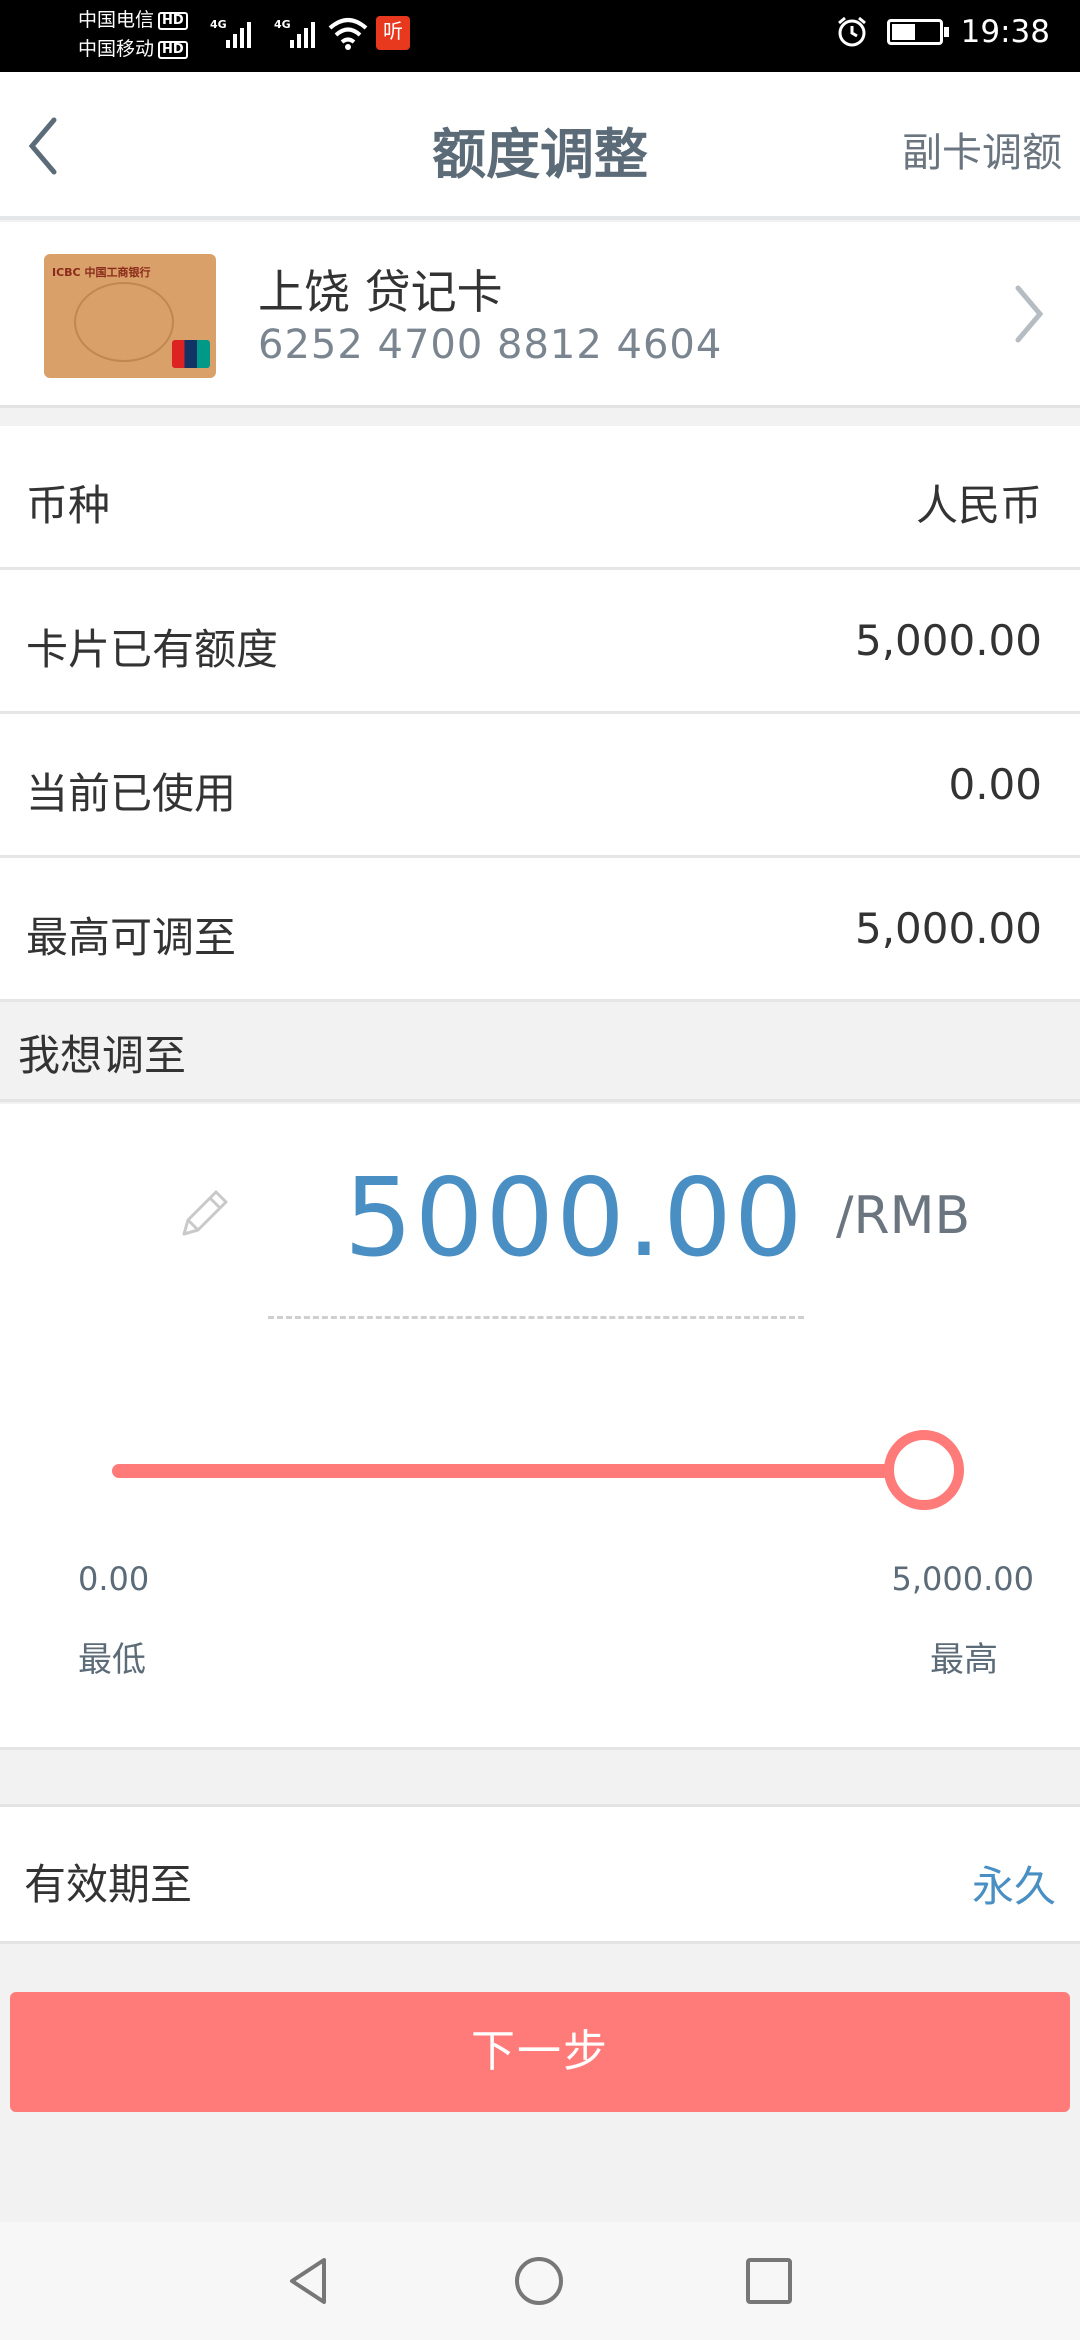  Describe the element at coordinates (963, 1579) in the screenshot. I see `slider-max-value: 5,000.00` at that location.